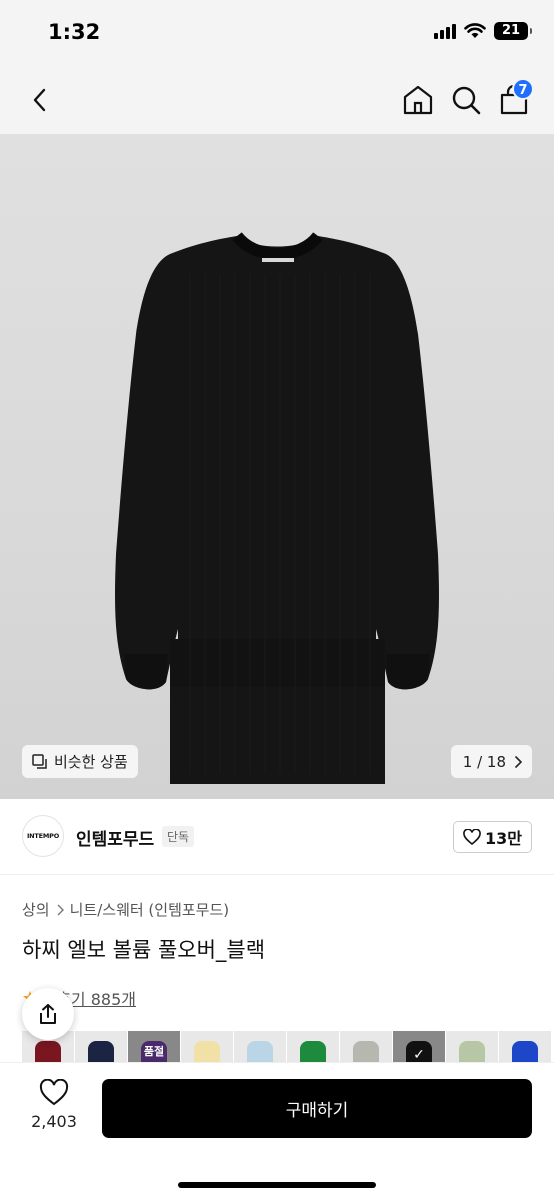 The width and height of the screenshot is (554, 1200). I want to click on home-button, so click(418, 100).